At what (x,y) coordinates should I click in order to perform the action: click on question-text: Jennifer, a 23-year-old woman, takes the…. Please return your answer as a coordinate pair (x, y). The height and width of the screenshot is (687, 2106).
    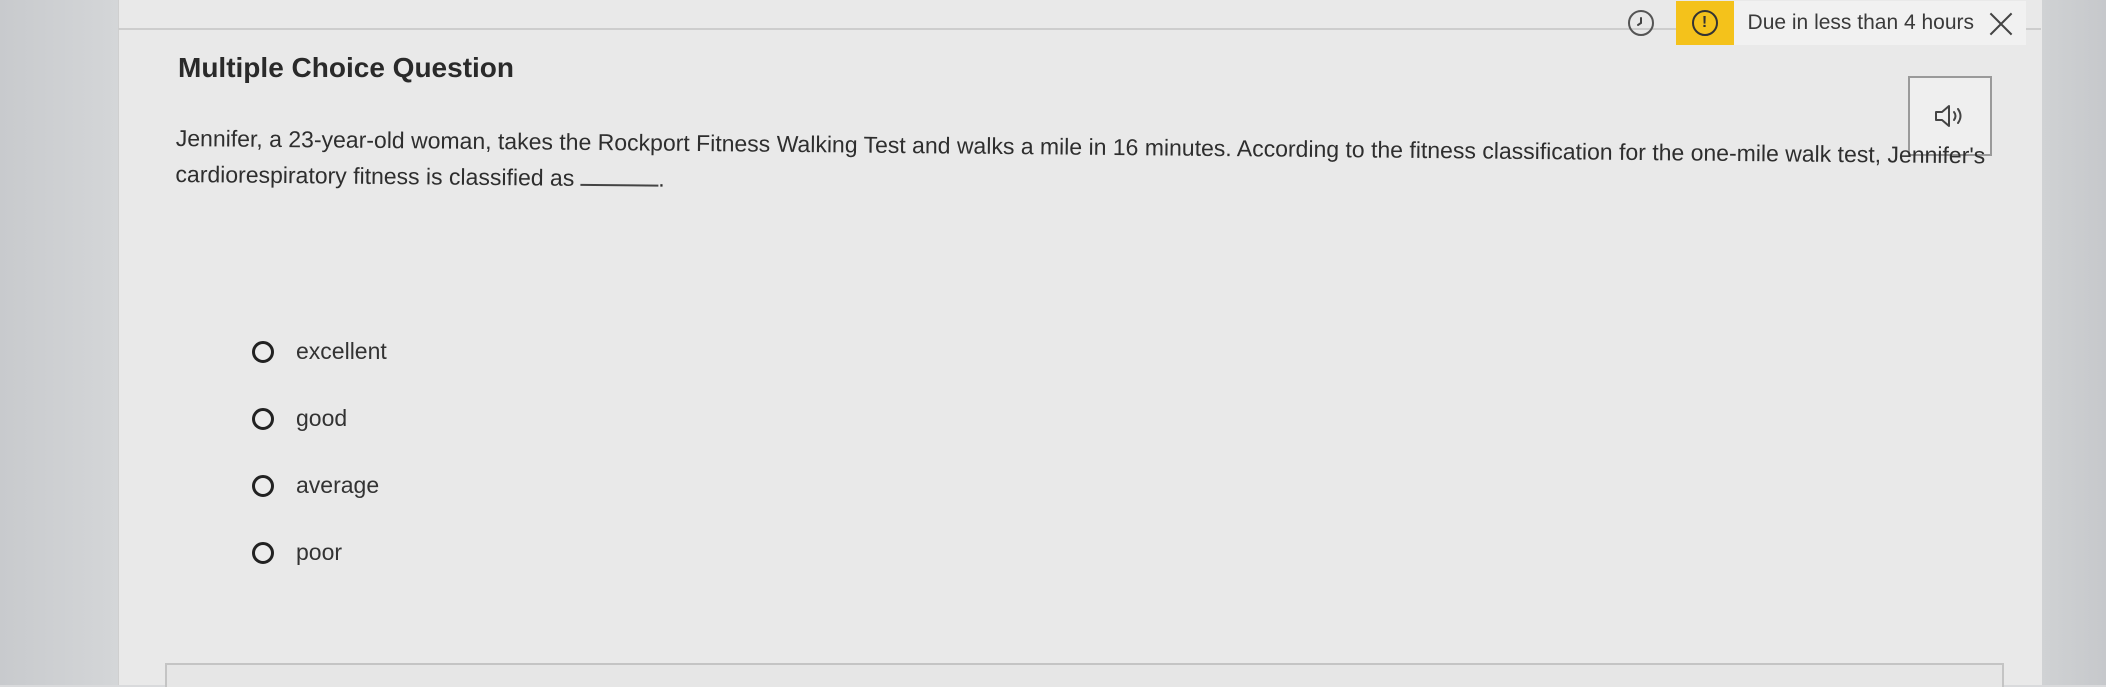
    Looking at the image, I should click on (1080, 157).